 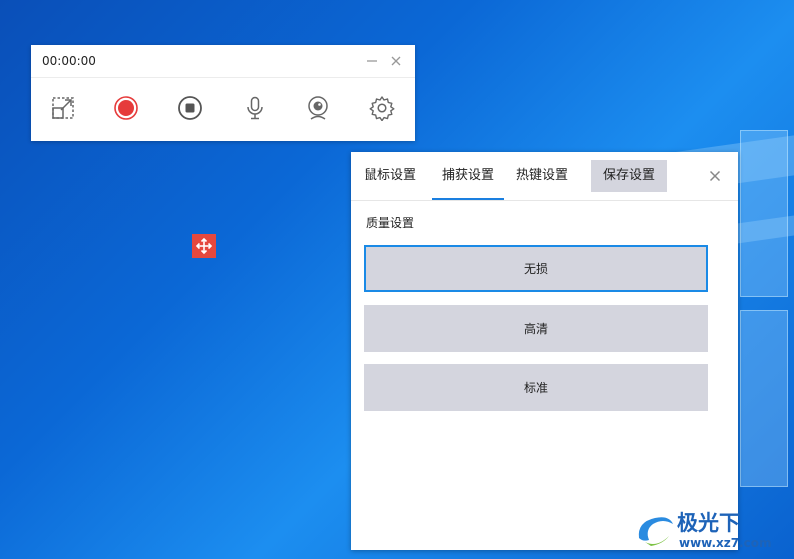 I want to click on stop-button, so click(x=190, y=108).